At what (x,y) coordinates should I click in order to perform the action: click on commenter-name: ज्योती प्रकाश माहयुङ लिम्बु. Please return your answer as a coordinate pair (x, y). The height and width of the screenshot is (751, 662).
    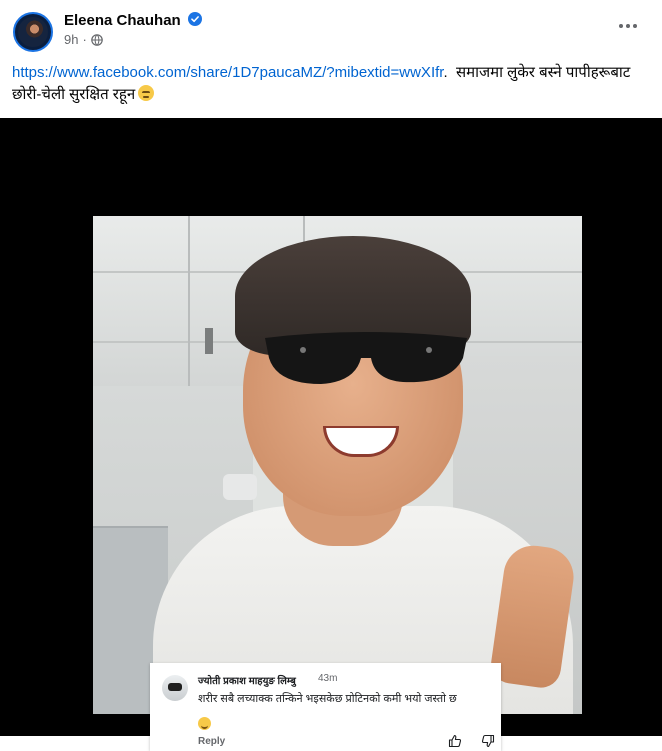
    Looking at the image, I should click on (247, 681).